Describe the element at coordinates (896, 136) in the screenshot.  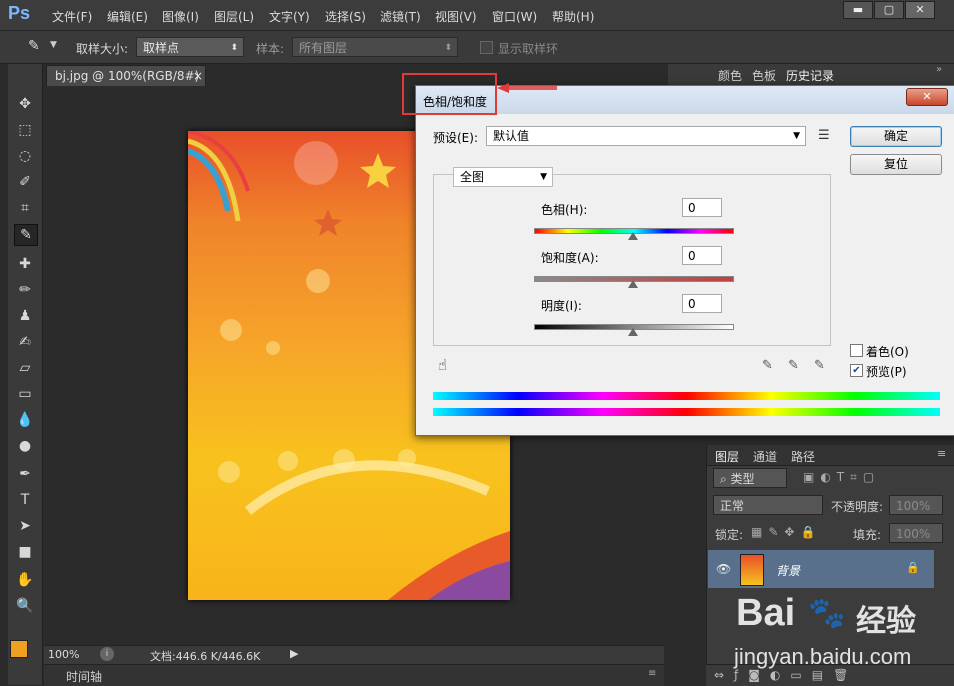
I see `ok-button: 确定` at that location.